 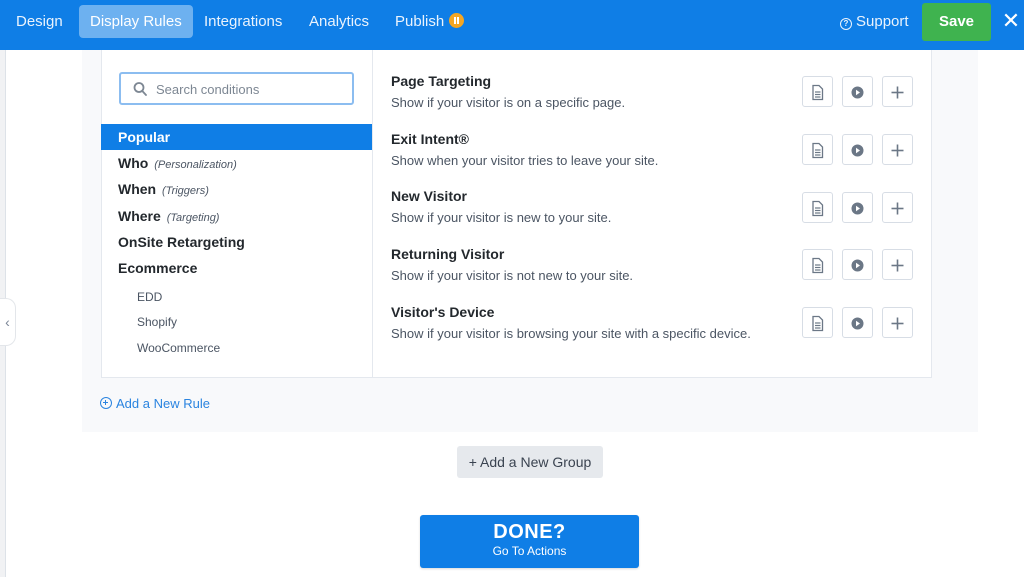 I want to click on category-hint: (Personalization), so click(x=195, y=165).